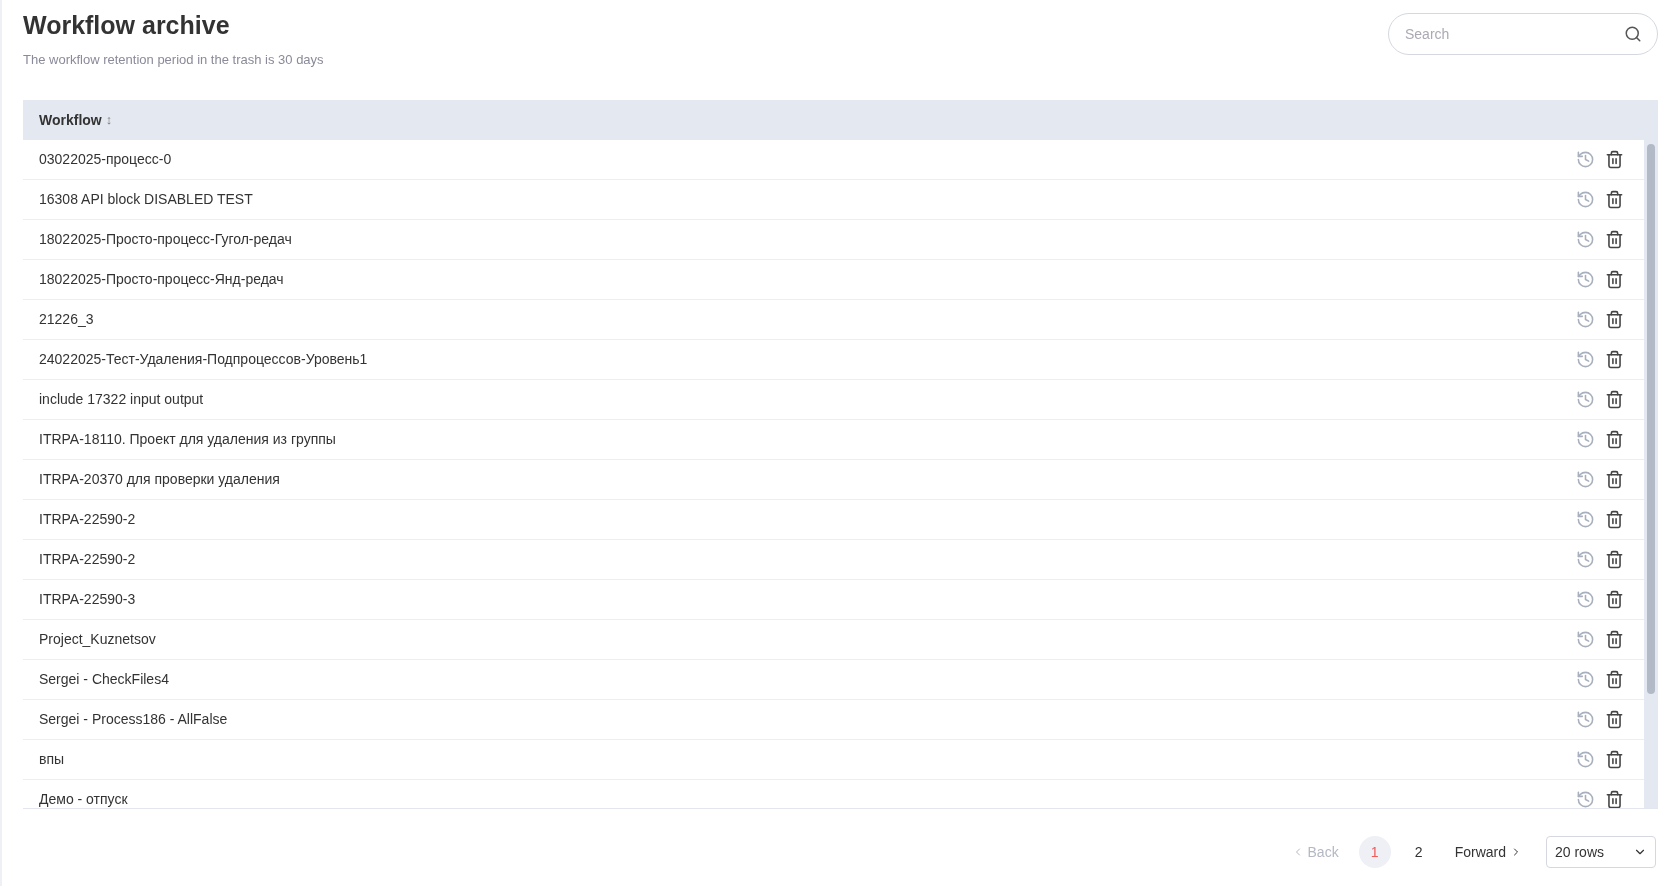 This screenshot has height=886, width=1676. What do you see at coordinates (162, 279) in the screenshot?
I see `workflow-name: 18022025-Просто-процесс-Янд-редач` at bounding box center [162, 279].